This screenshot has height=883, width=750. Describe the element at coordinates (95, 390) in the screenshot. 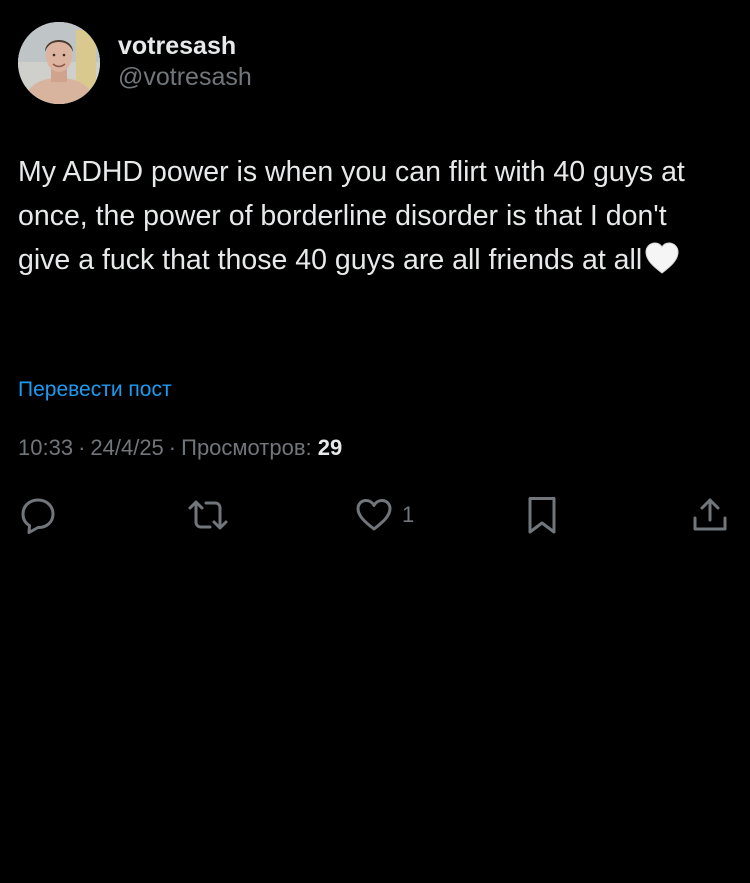

I see `translate-post-link: Перевести пост` at that location.